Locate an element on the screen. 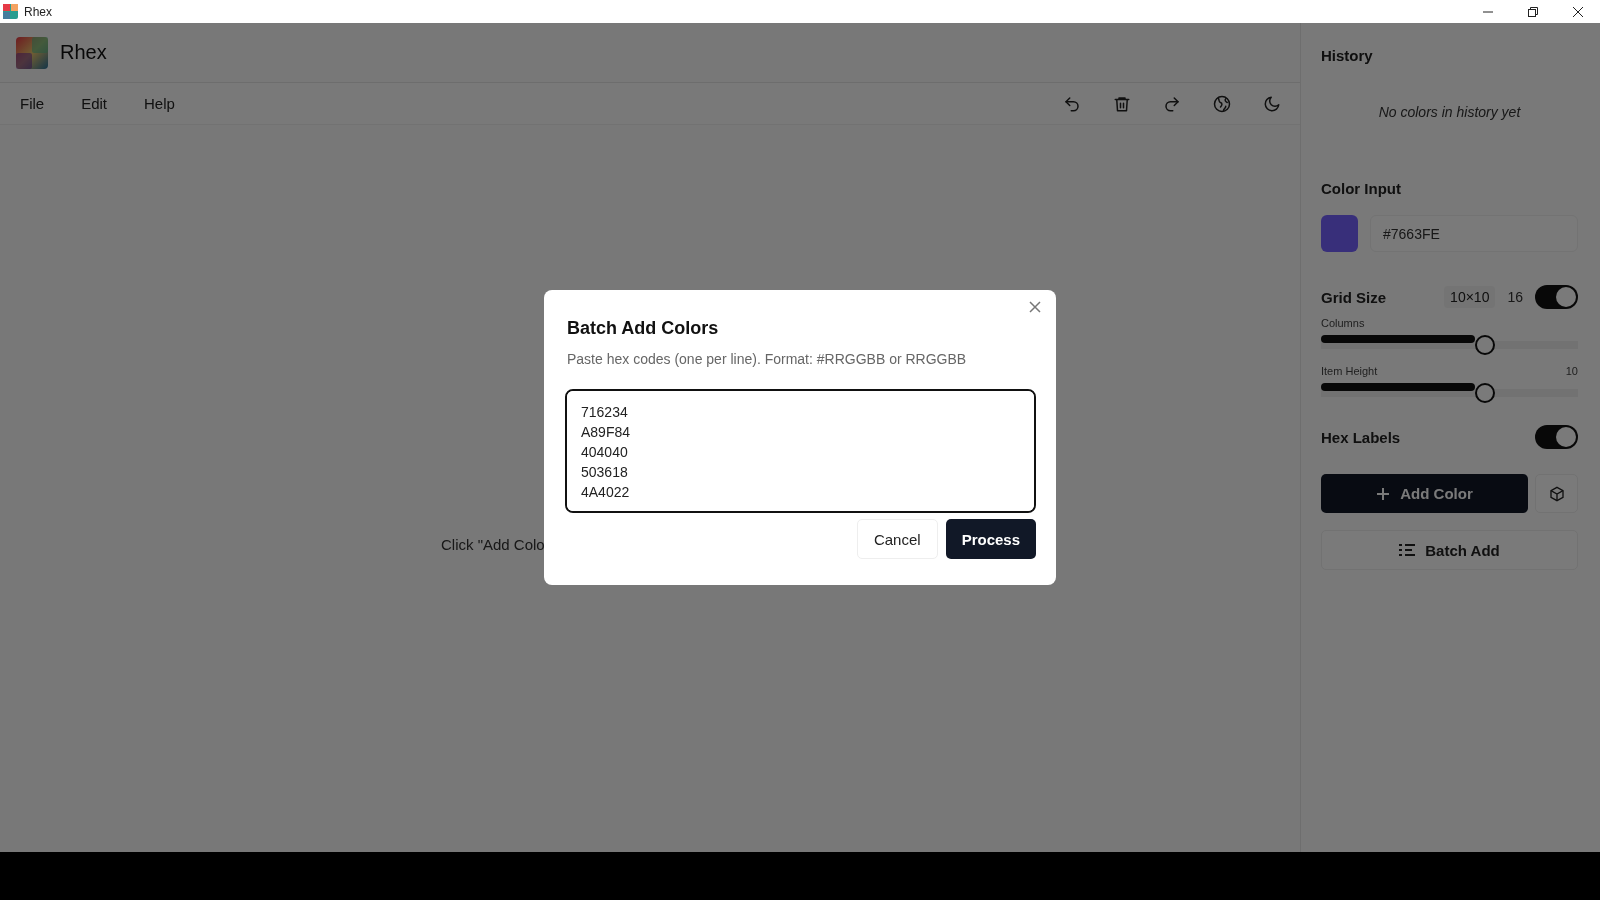 The width and height of the screenshot is (1600, 900). hex-codes-field: 716234 A89F84 404040 503618 4A4022 is located at coordinates (800, 451).